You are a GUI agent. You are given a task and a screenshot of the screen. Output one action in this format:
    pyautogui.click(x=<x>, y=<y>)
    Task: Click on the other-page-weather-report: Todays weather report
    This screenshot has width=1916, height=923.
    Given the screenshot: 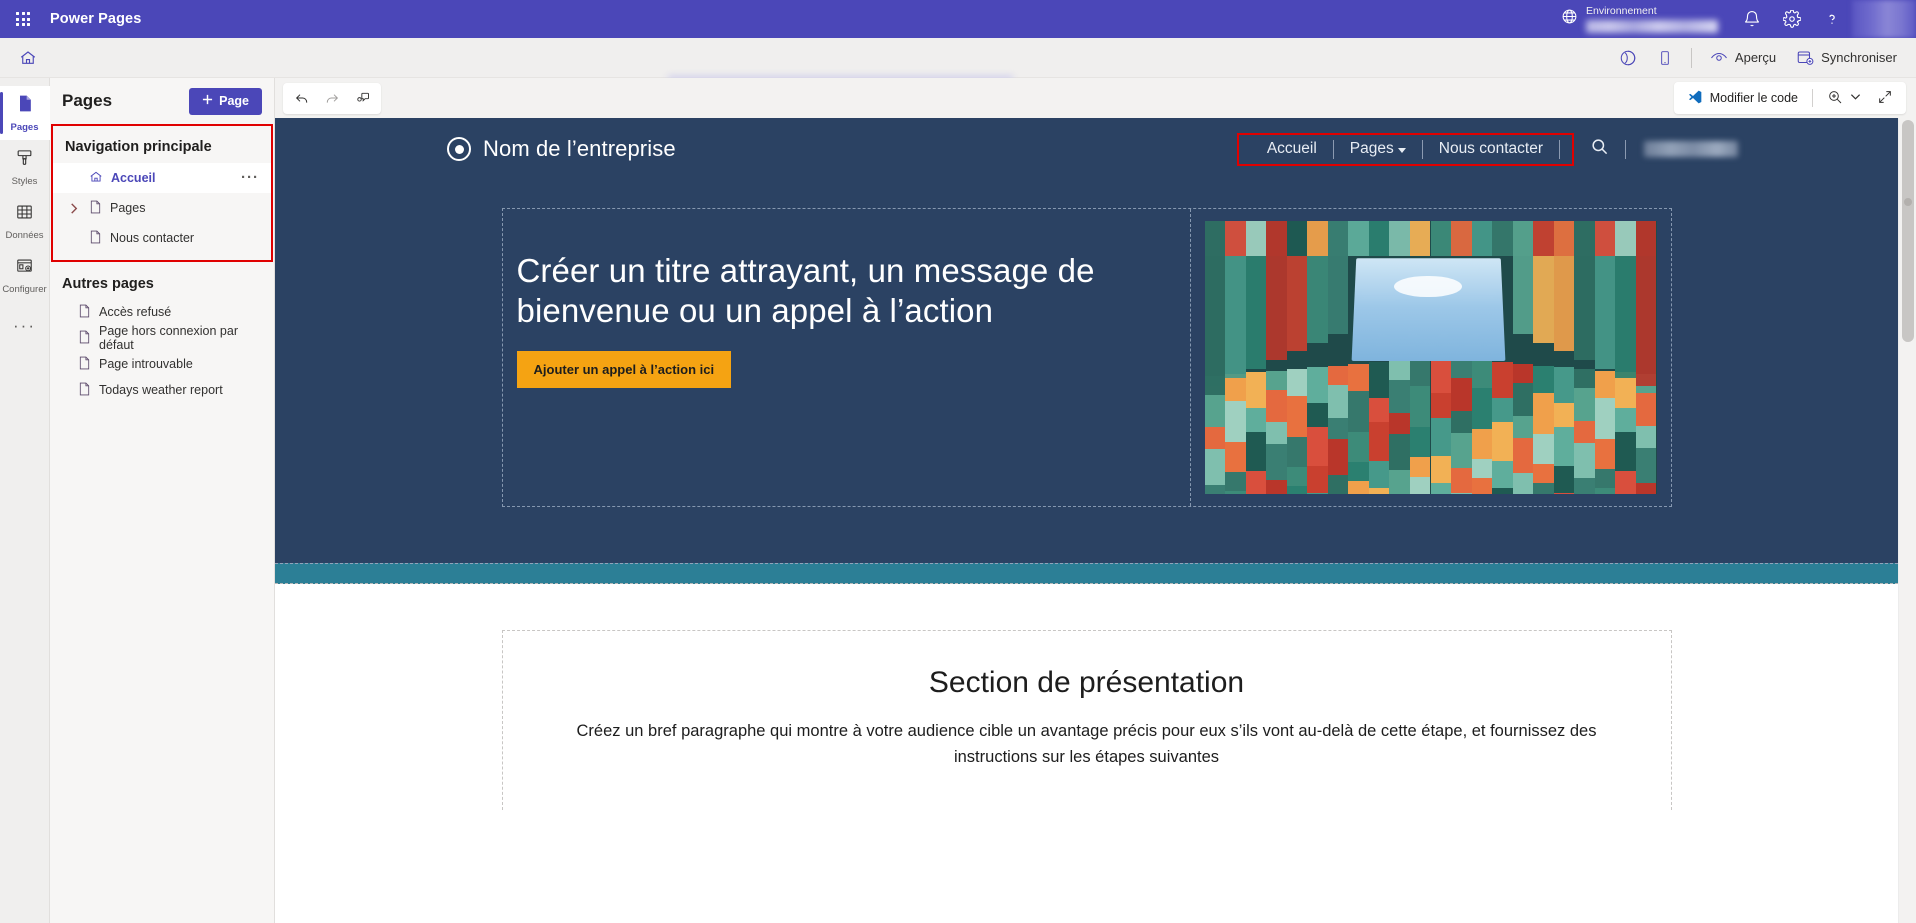 What is the action you would take?
    pyautogui.click(x=162, y=390)
    